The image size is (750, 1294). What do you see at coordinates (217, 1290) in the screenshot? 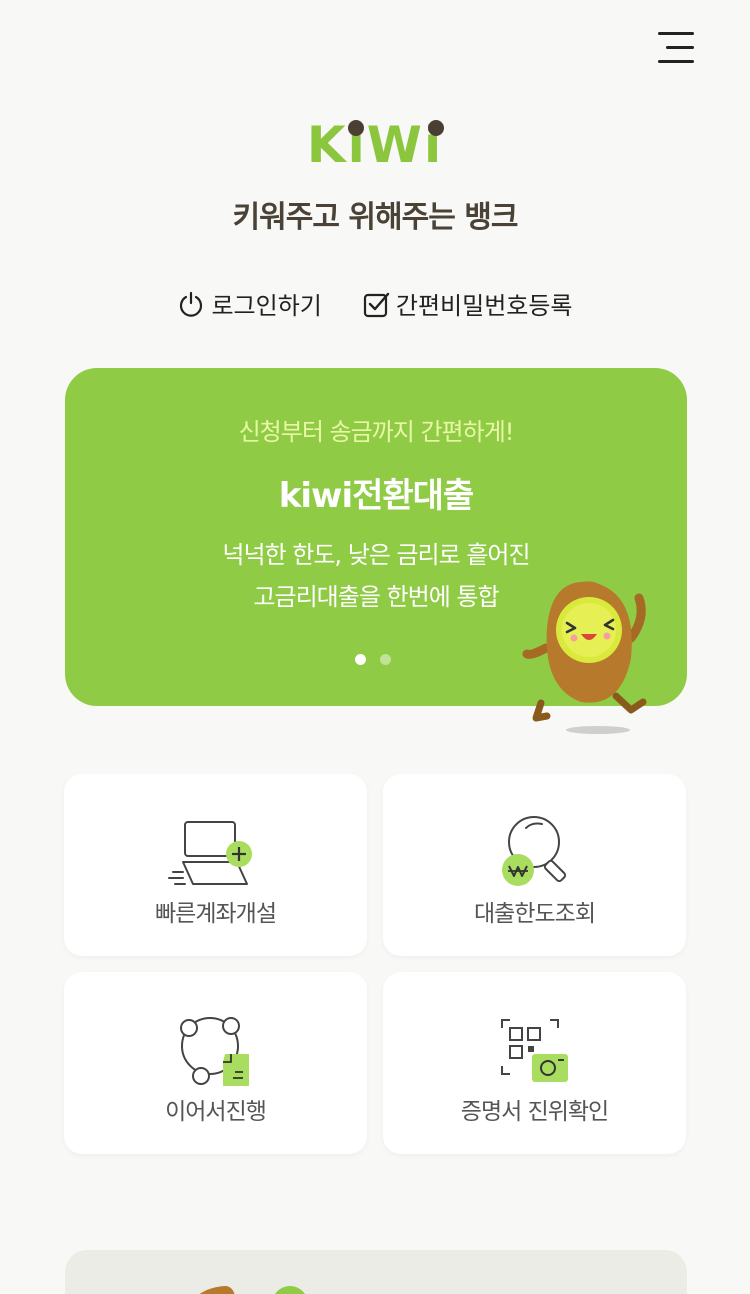
I see `mascot-peek-icon` at bounding box center [217, 1290].